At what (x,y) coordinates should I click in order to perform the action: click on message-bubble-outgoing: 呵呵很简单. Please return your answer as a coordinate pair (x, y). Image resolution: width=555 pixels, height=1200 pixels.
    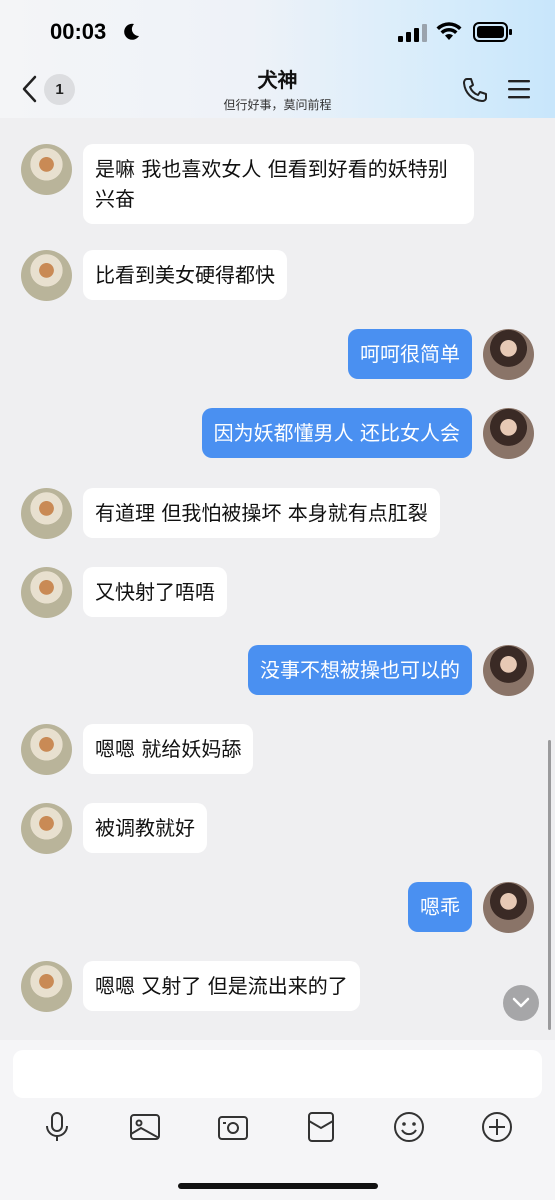
    Looking at the image, I should click on (410, 354).